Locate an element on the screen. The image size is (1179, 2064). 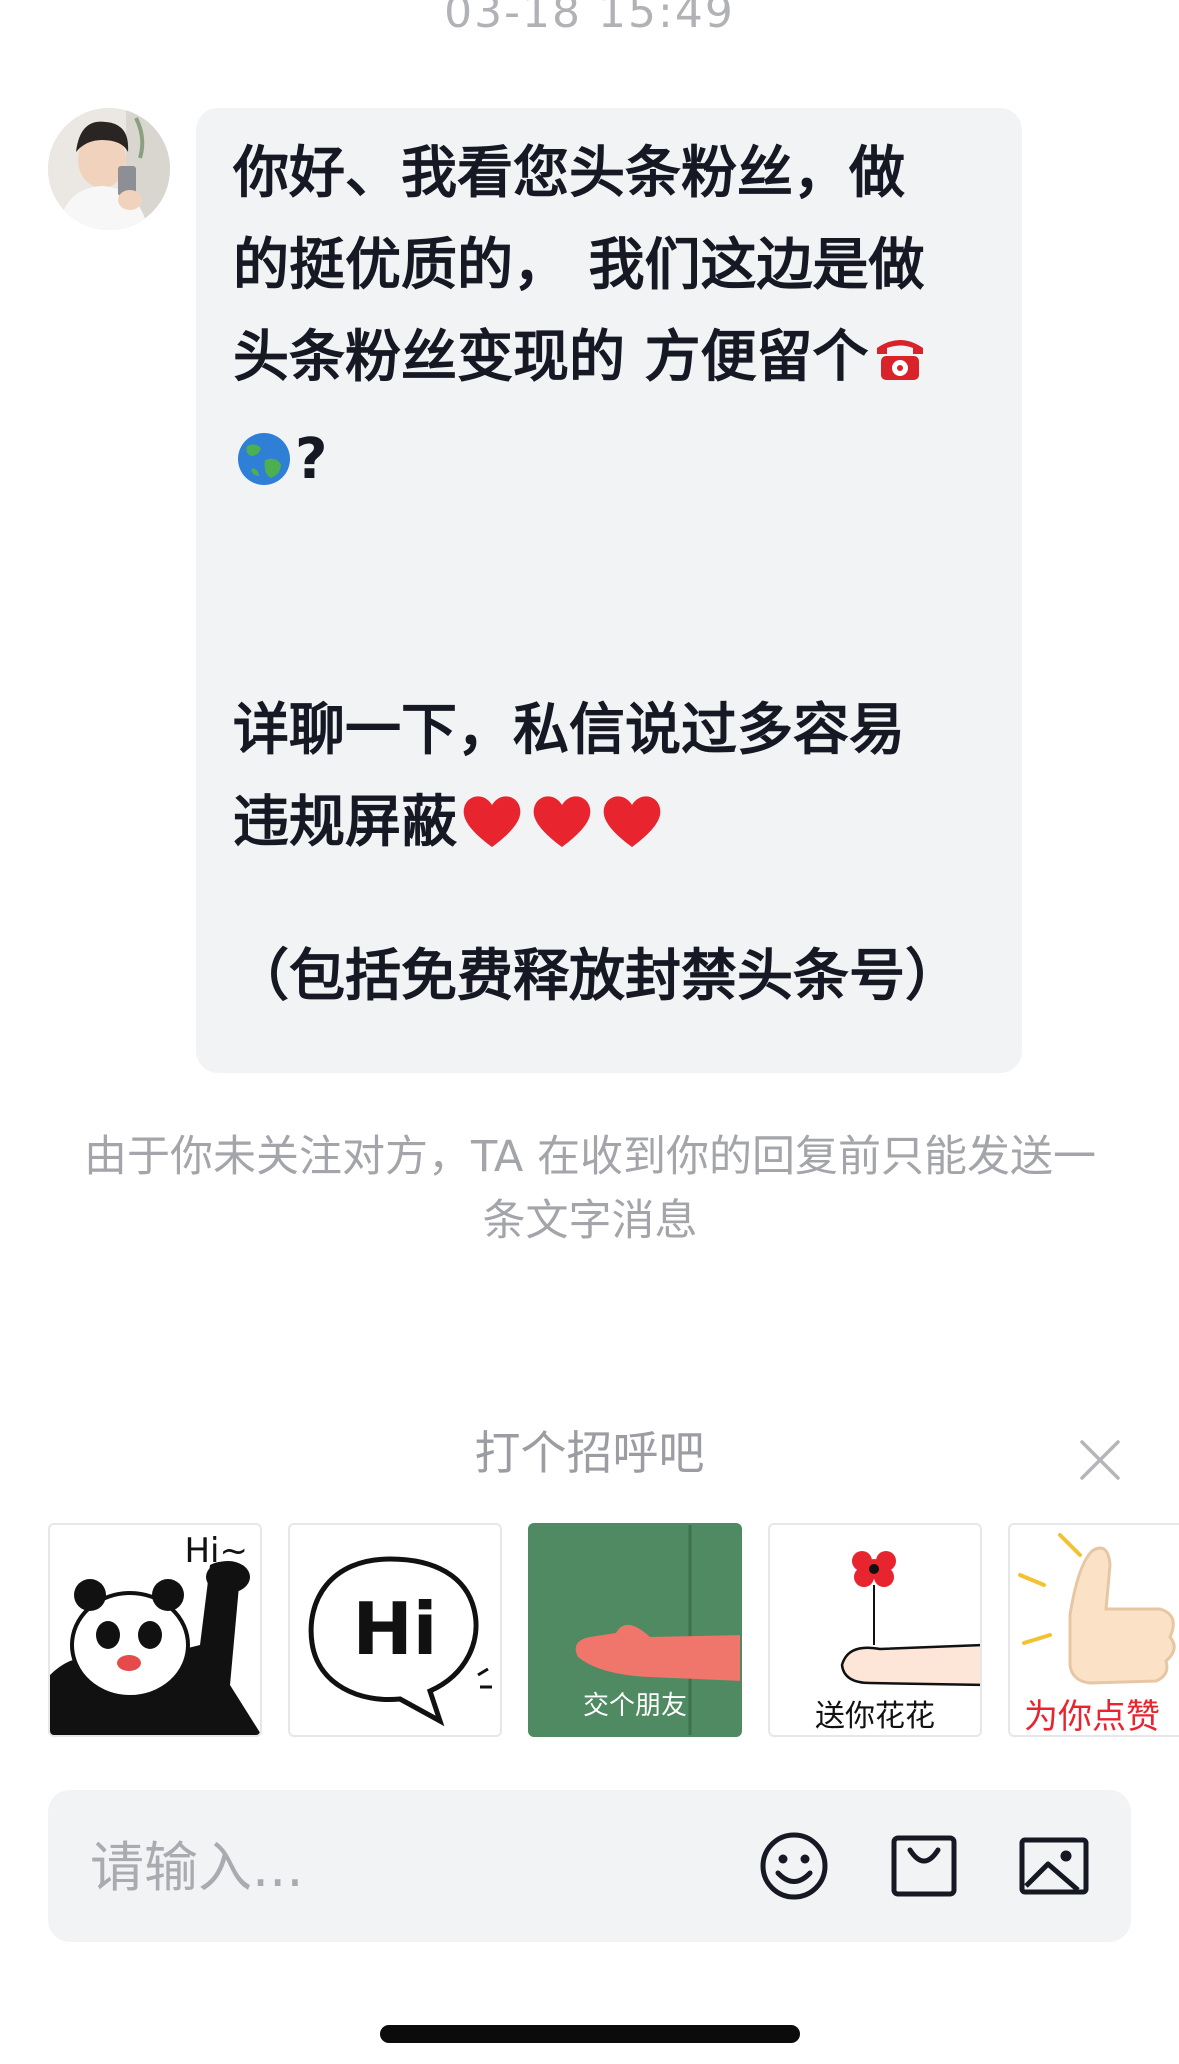
telephone-emoji-icon is located at coordinates (900, 368).